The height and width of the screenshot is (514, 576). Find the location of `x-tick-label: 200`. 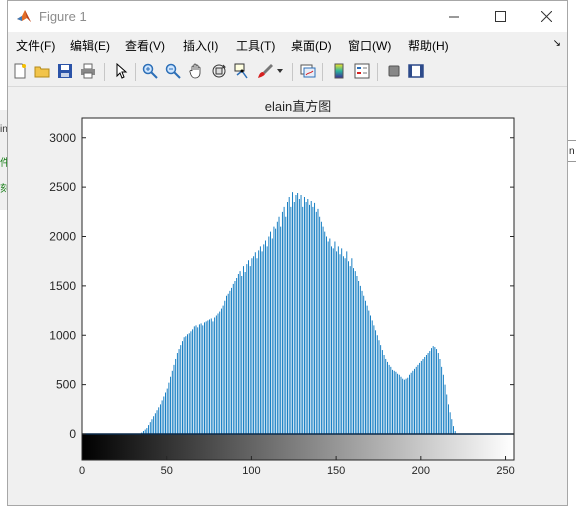

x-tick-label: 200 is located at coordinates (421, 471).